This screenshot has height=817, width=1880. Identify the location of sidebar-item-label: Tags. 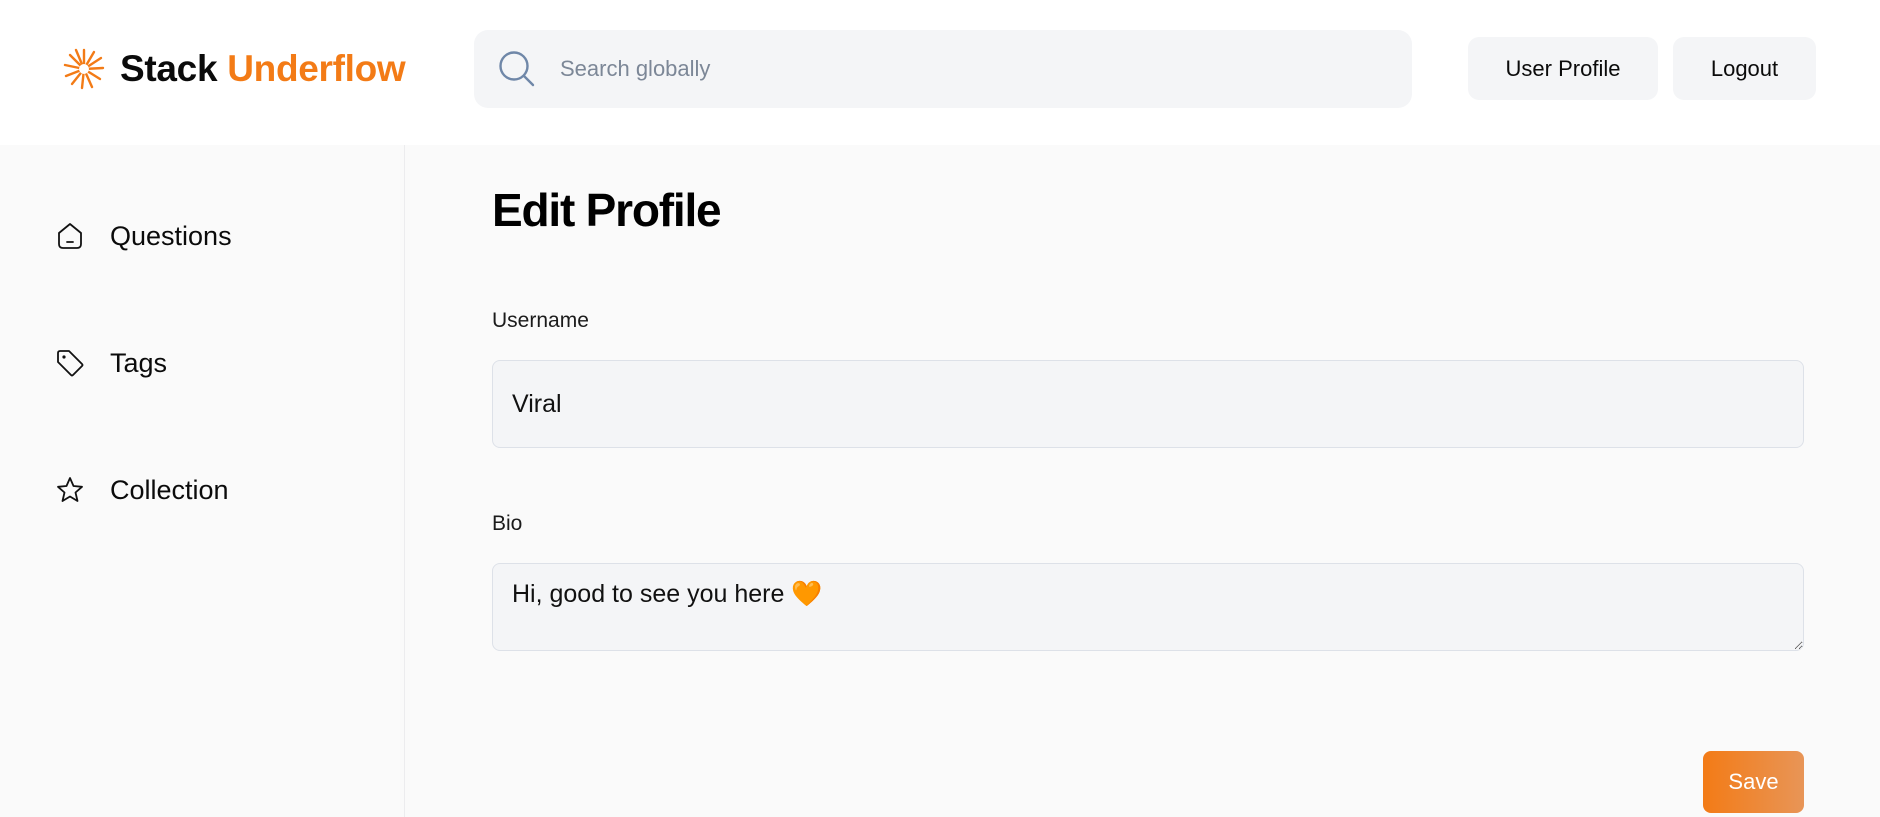
(139, 362).